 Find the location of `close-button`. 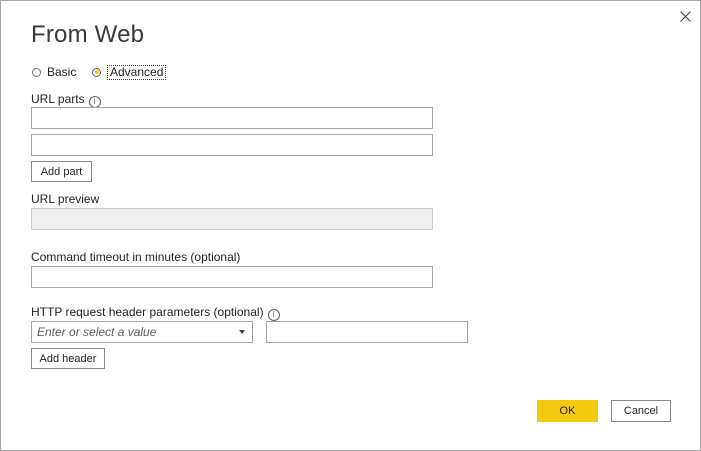

close-button is located at coordinates (685, 16).